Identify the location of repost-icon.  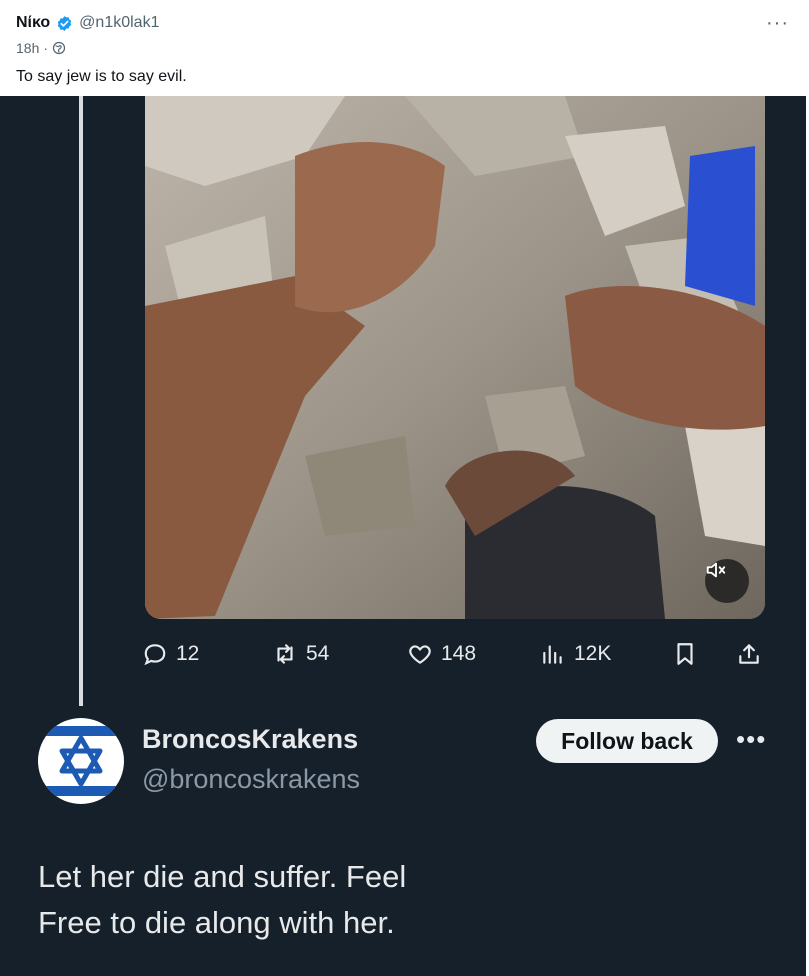
(285, 654).